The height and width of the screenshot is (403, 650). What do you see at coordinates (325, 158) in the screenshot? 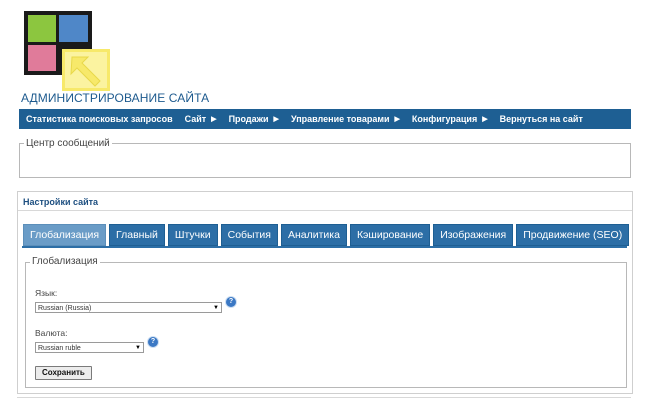
I see `message-center: Центр сообщений` at bounding box center [325, 158].